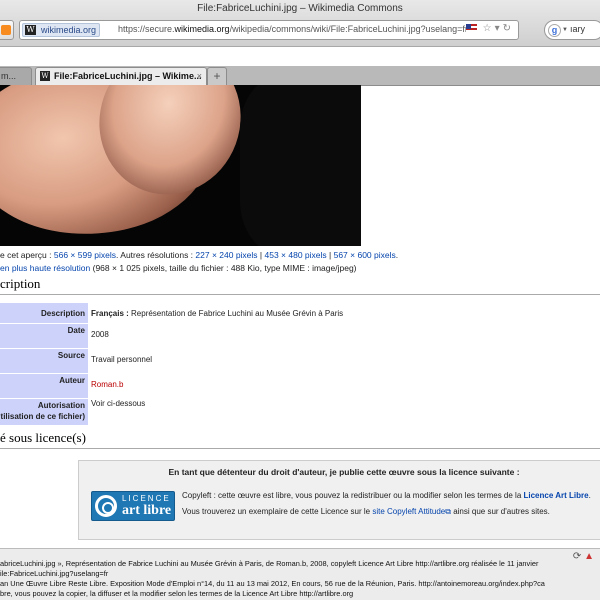  What do you see at coordinates (106, 506) in the screenshot?
I see `copyleft-circle-icon` at bounding box center [106, 506].